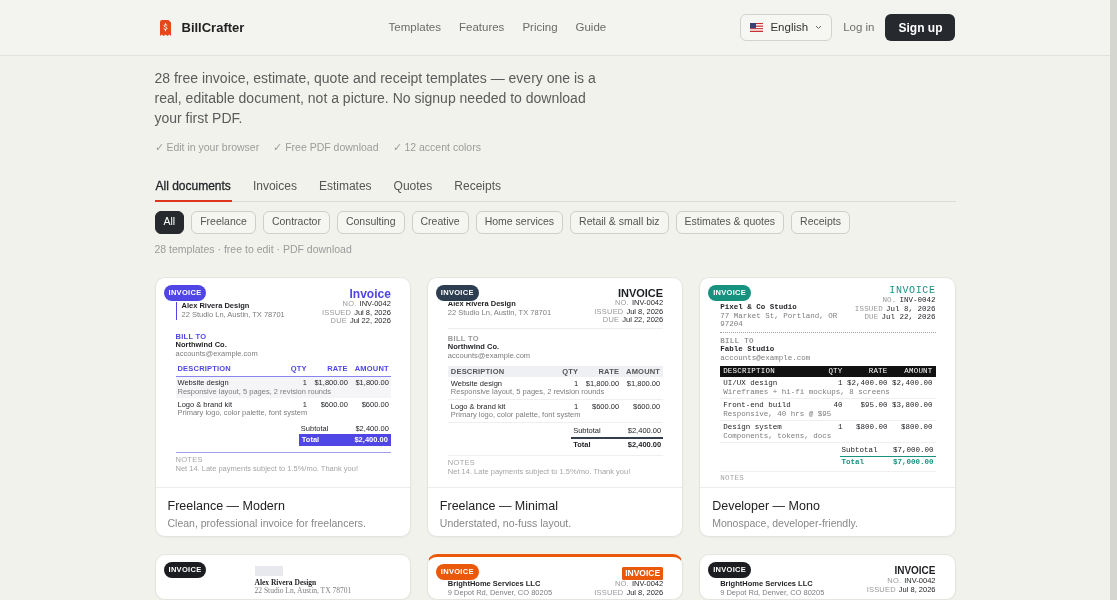 This screenshot has width=1117, height=600. What do you see at coordinates (213, 27) in the screenshot?
I see `brand-name: BillCrafter` at bounding box center [213, 27].